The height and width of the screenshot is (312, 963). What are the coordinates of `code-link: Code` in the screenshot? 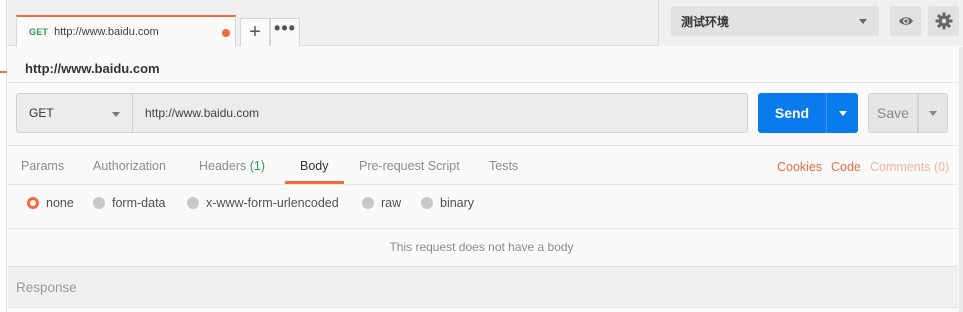 It's located at (846, 167).